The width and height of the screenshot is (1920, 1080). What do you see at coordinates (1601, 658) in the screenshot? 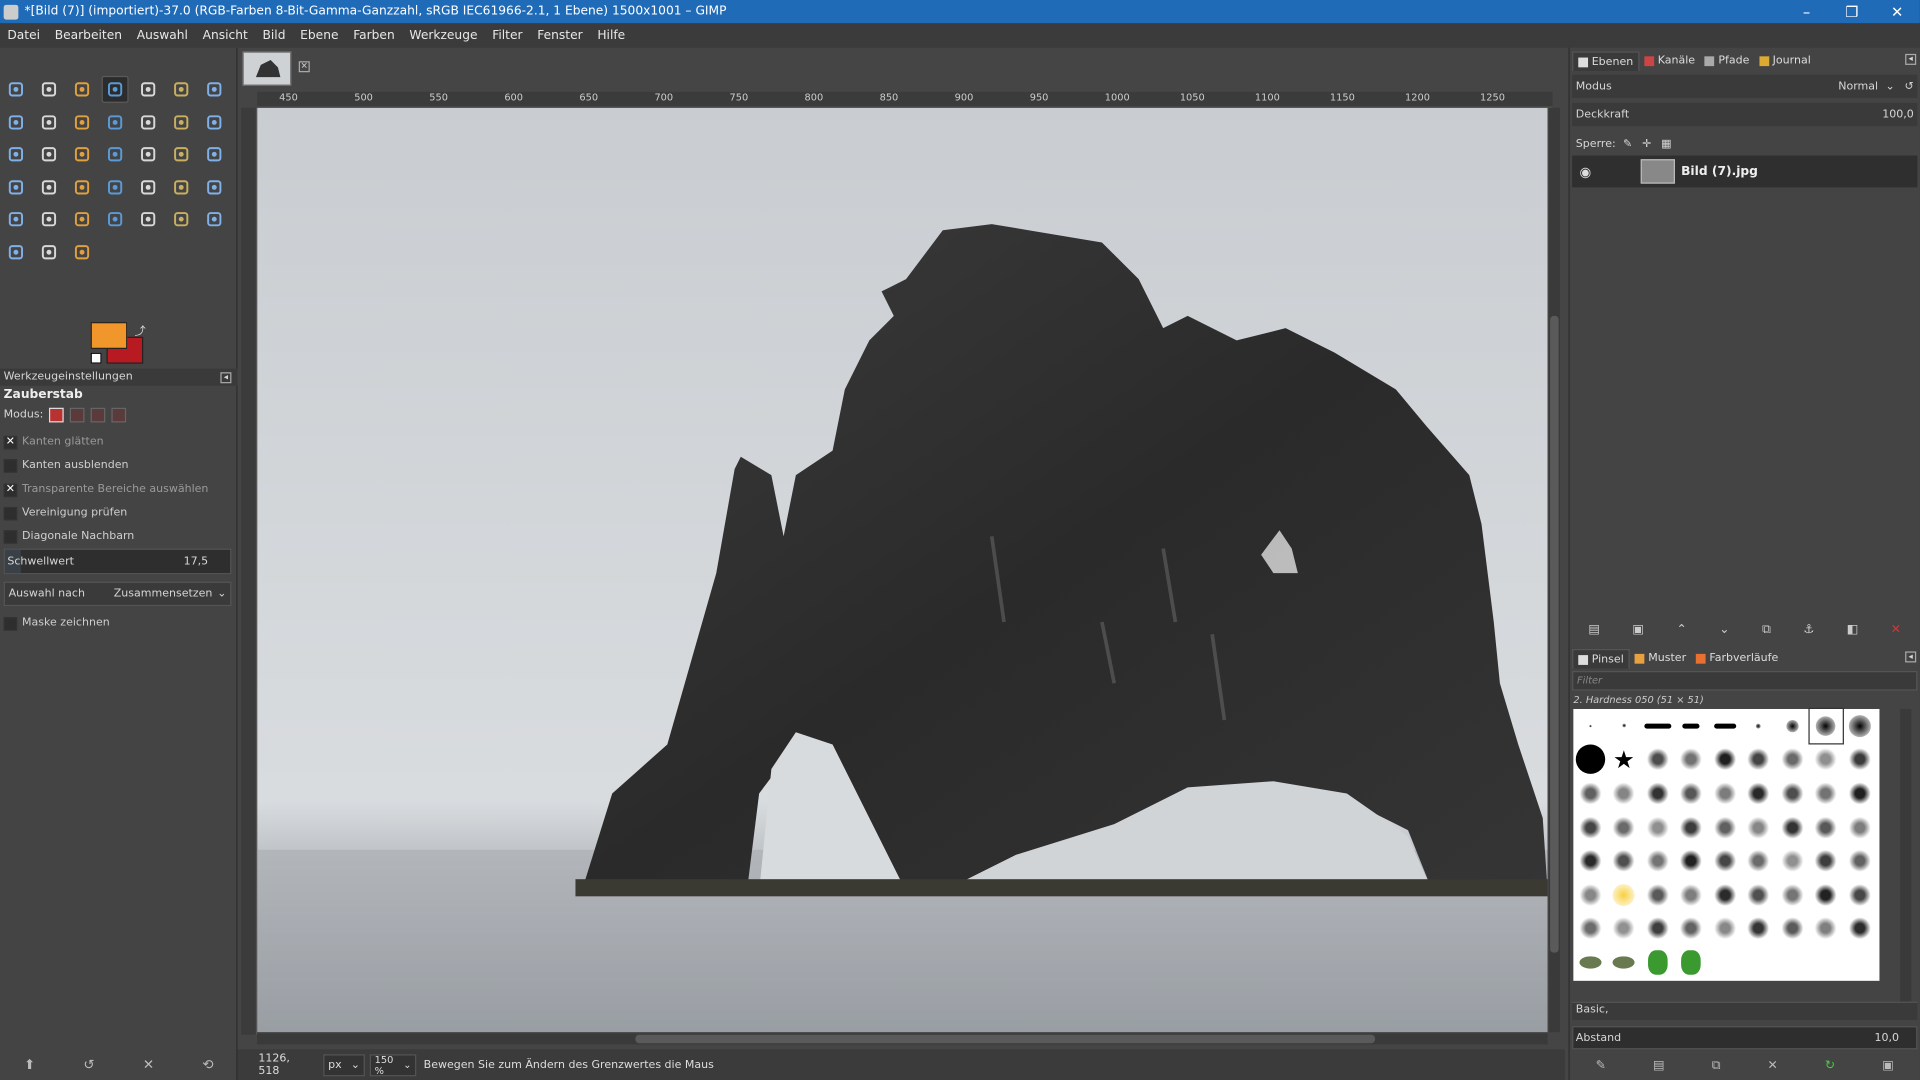
I see `tab-pinsel: Pinsel` at bounding box center [1601, 658].